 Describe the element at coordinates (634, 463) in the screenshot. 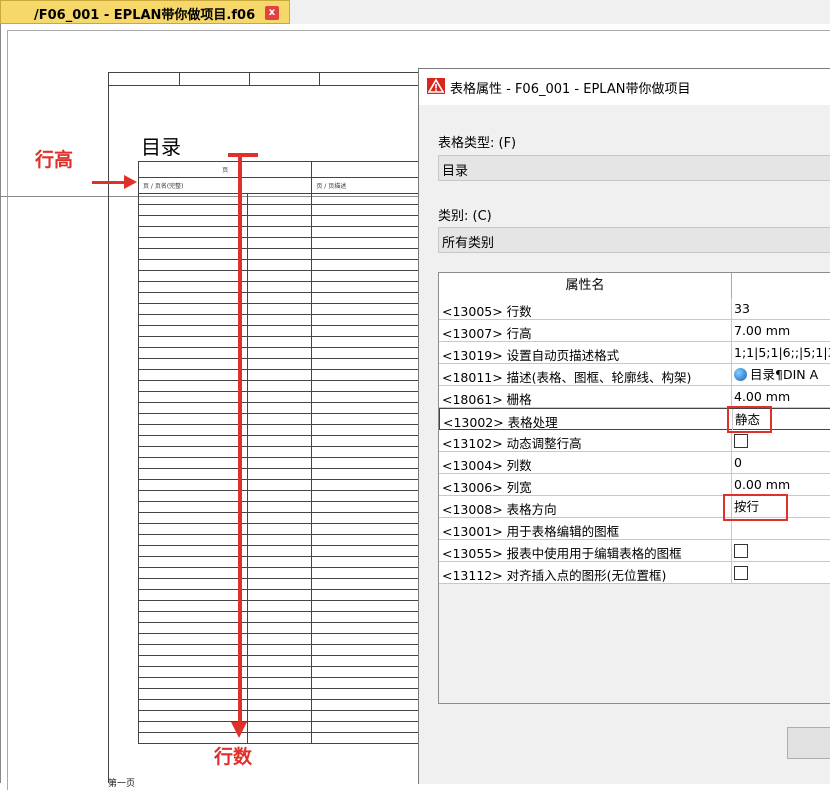

I see `property-row: <13004> 列数 0` at that location.